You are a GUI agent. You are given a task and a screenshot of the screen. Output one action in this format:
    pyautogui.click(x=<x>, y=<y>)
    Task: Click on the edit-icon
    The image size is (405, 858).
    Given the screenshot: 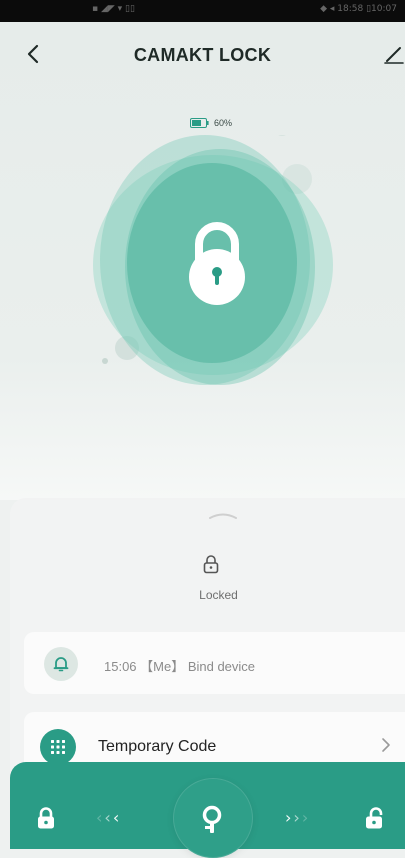 What is the action you would take?
    pyautogui.click(x=393, y=54)
    